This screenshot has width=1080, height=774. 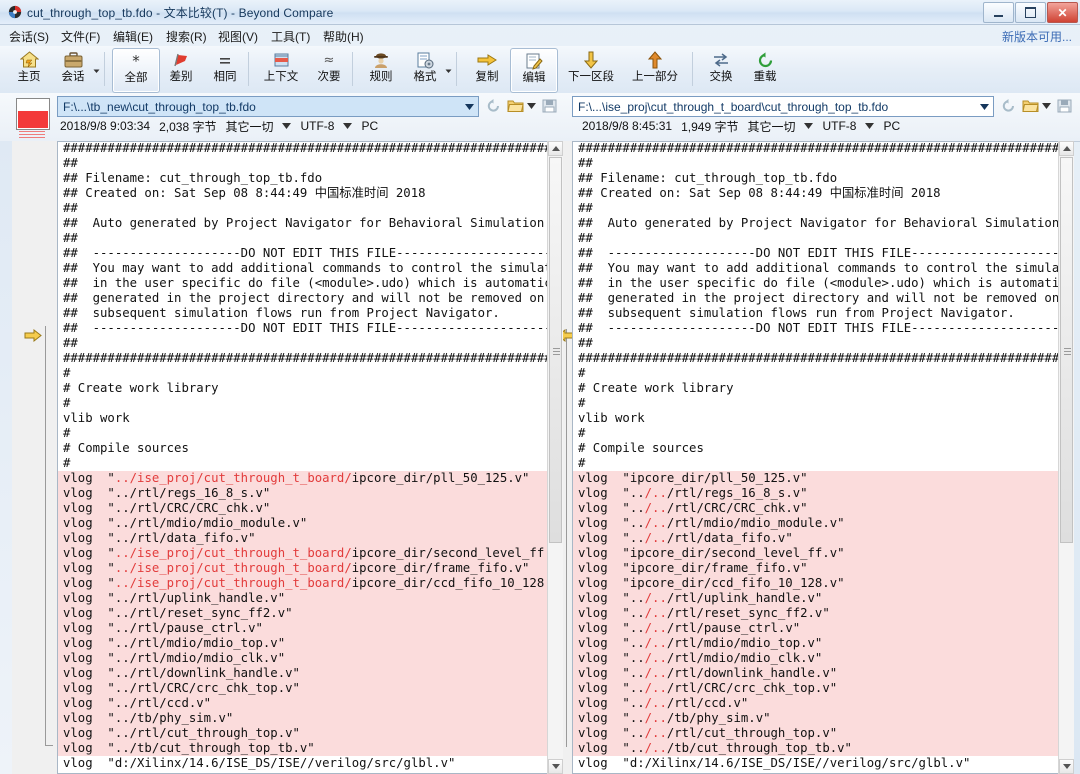 I want to click on close-button: ✕, so click(x=1062, y=12).